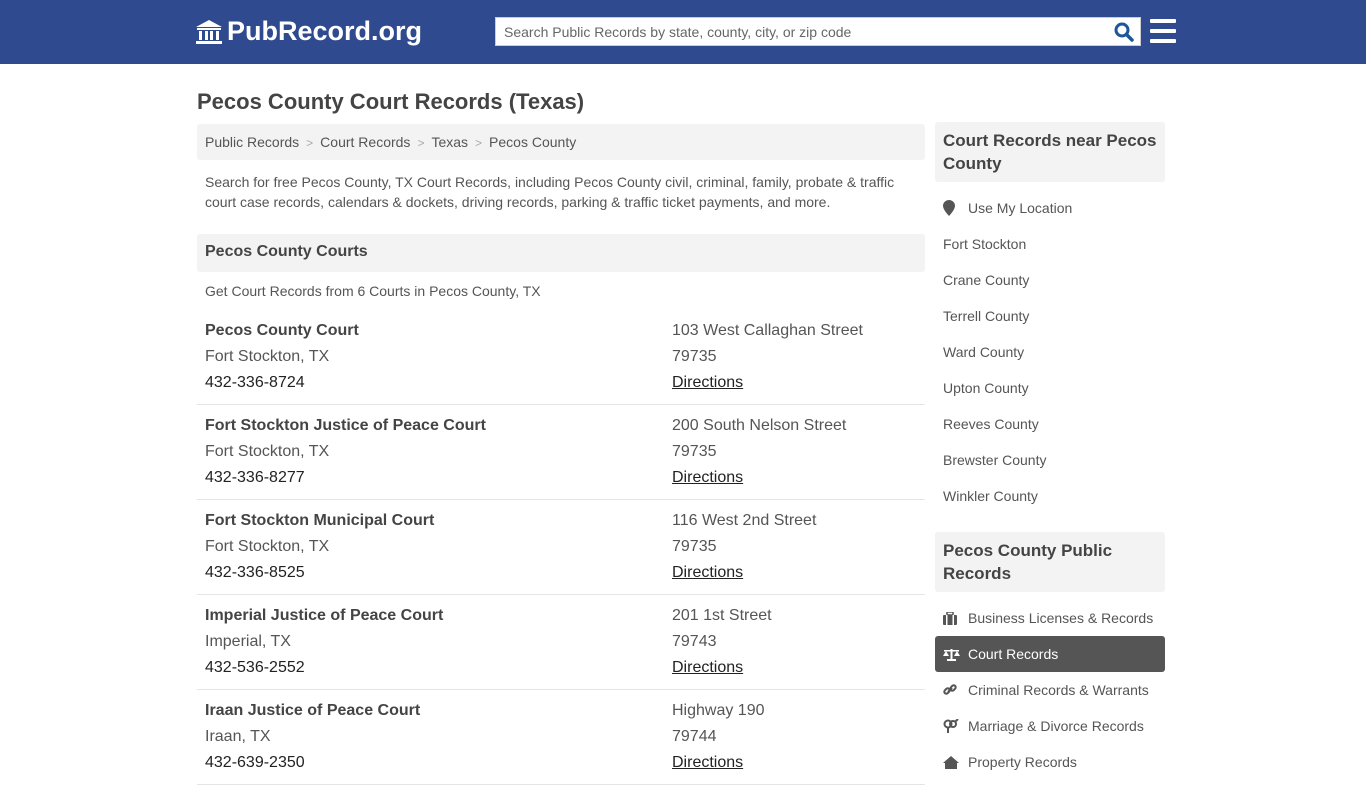 Image resolution: width=1366 pixels, height=798 pixels. What do you see at coordinates (533, 142) in the screenshot?
I see `breadcrumb-current: Pecos County` at bounding box center [533, 142].